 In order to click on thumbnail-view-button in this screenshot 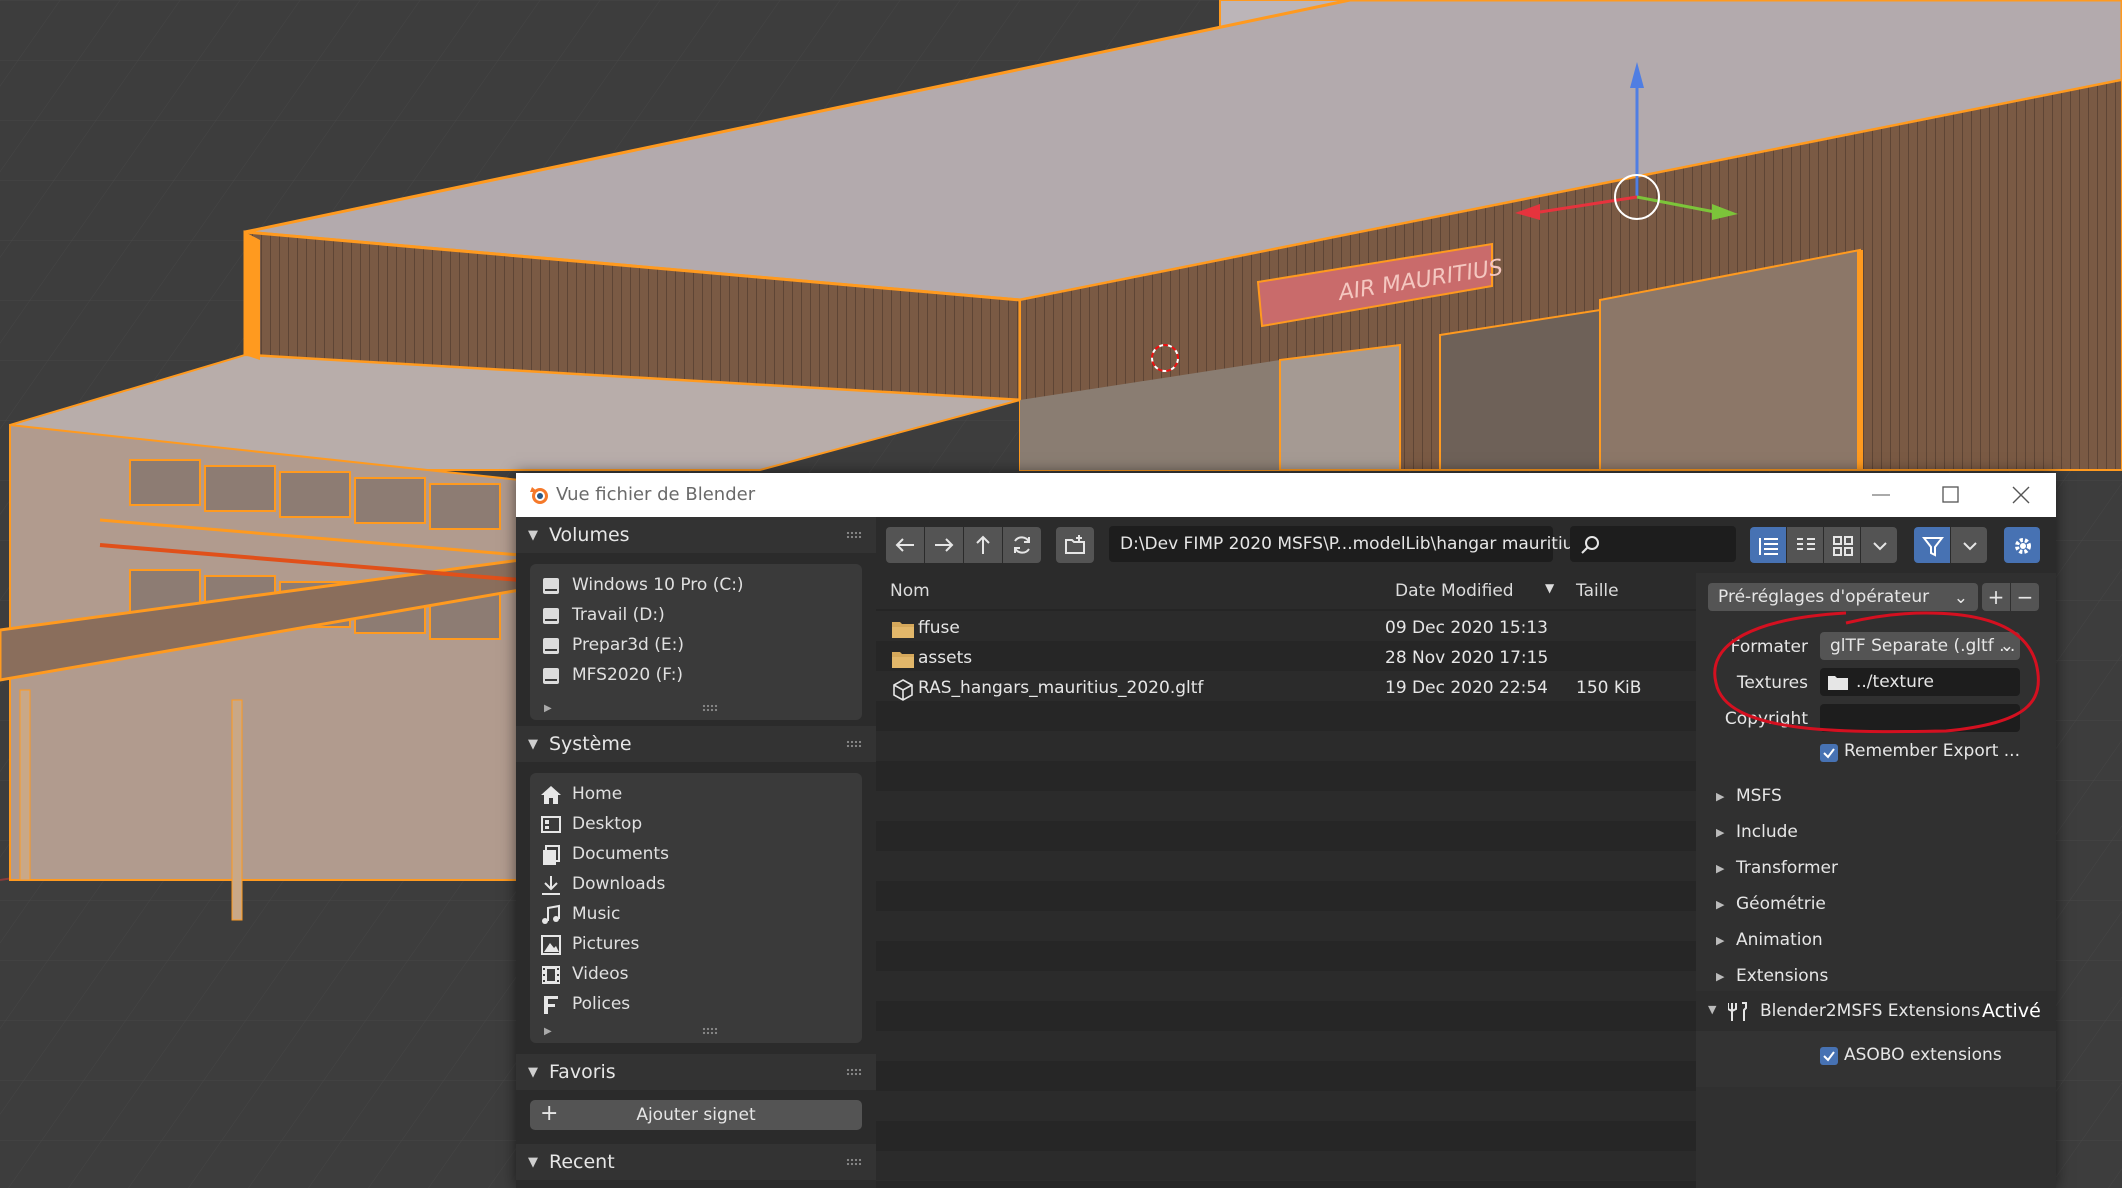, I will do `click(1842, 545)`.